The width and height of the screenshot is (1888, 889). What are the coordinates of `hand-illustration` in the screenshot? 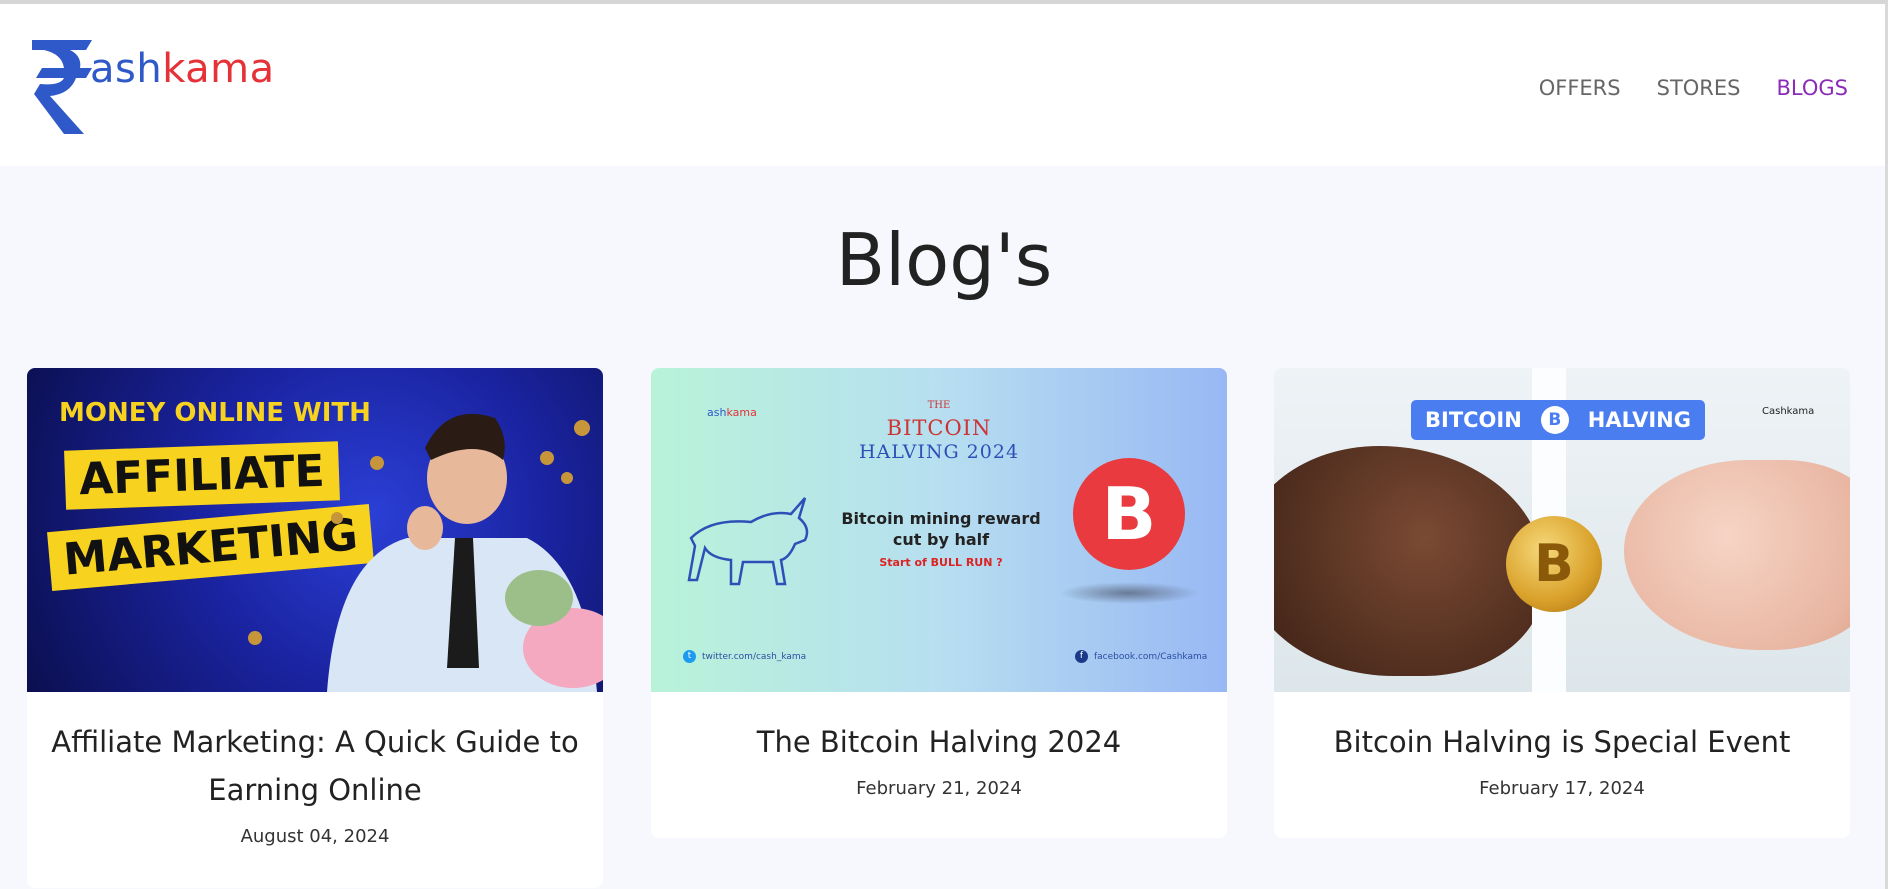 It's located at (1737, 555).